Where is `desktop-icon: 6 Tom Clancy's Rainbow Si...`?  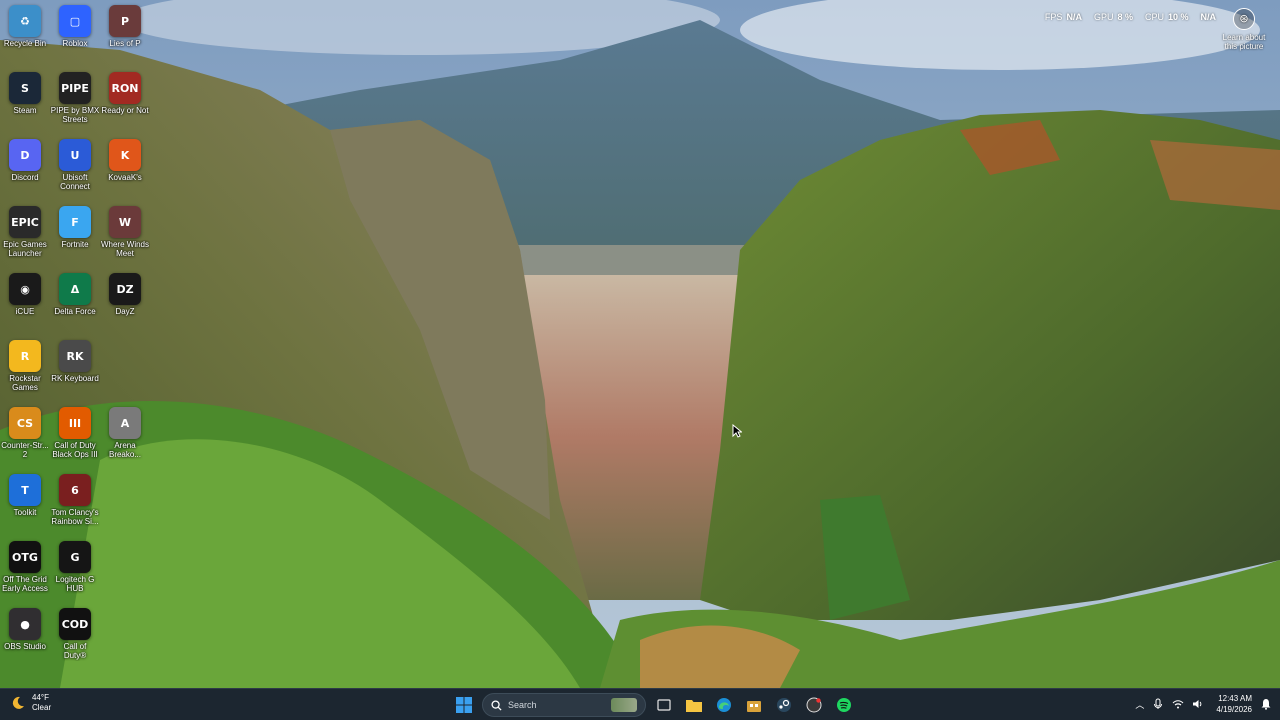 desktop-icon: 6 Tom Clancy's Rainbow Si... is located at coordinates (75, 500).